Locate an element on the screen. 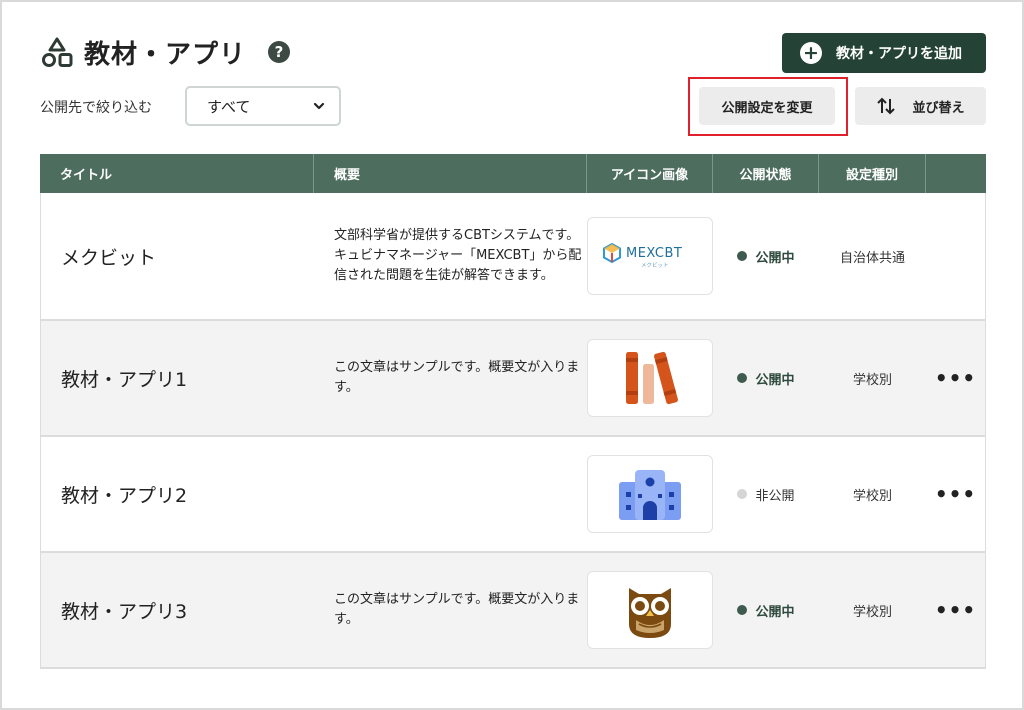  page-header: 教材・アプリ ? is located at coordinates (165, 52).